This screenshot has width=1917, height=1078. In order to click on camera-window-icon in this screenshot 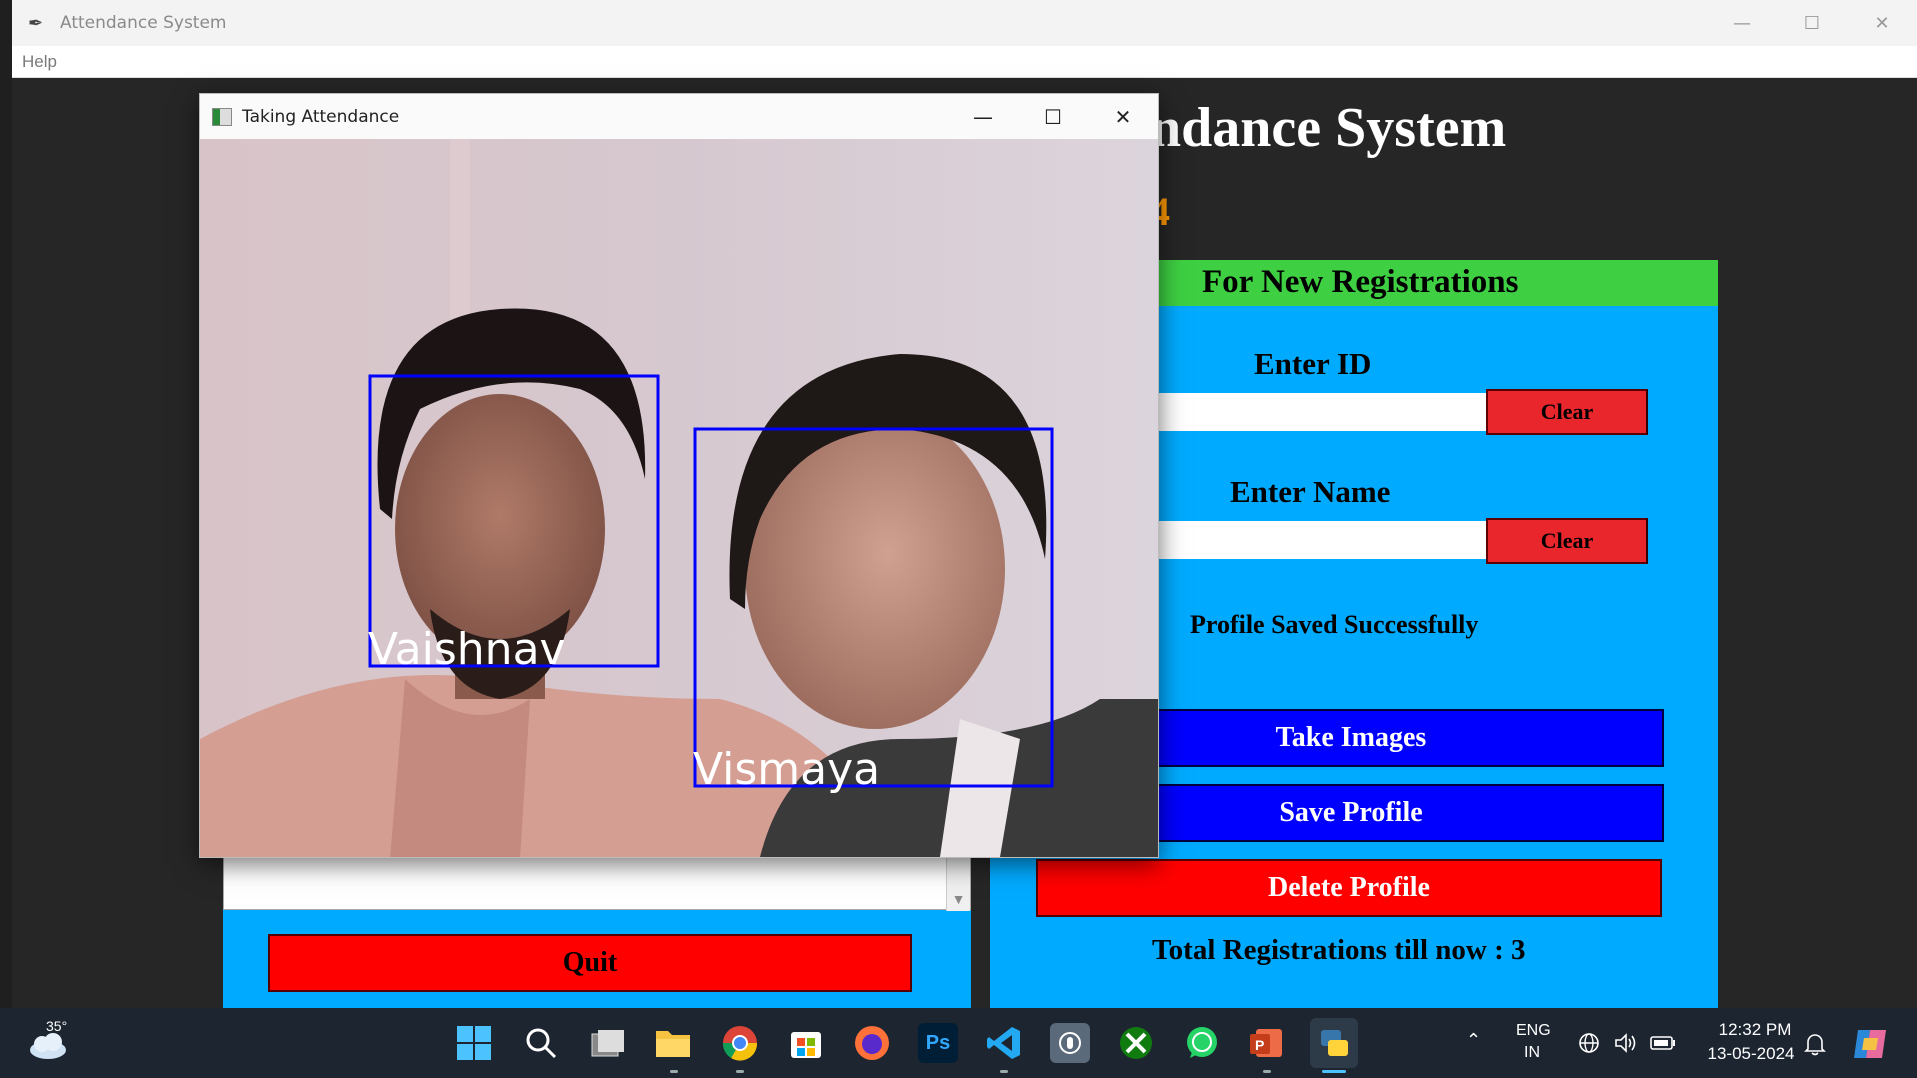, I will do `click(222, 116)`.